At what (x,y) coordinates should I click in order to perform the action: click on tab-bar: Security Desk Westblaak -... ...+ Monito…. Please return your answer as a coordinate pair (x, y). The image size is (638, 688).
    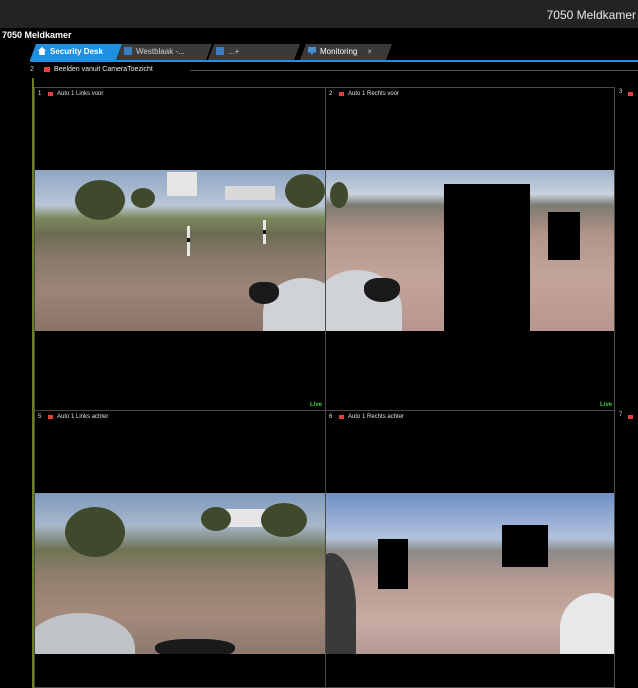
    Looking at the image, I should click on (319, 51).